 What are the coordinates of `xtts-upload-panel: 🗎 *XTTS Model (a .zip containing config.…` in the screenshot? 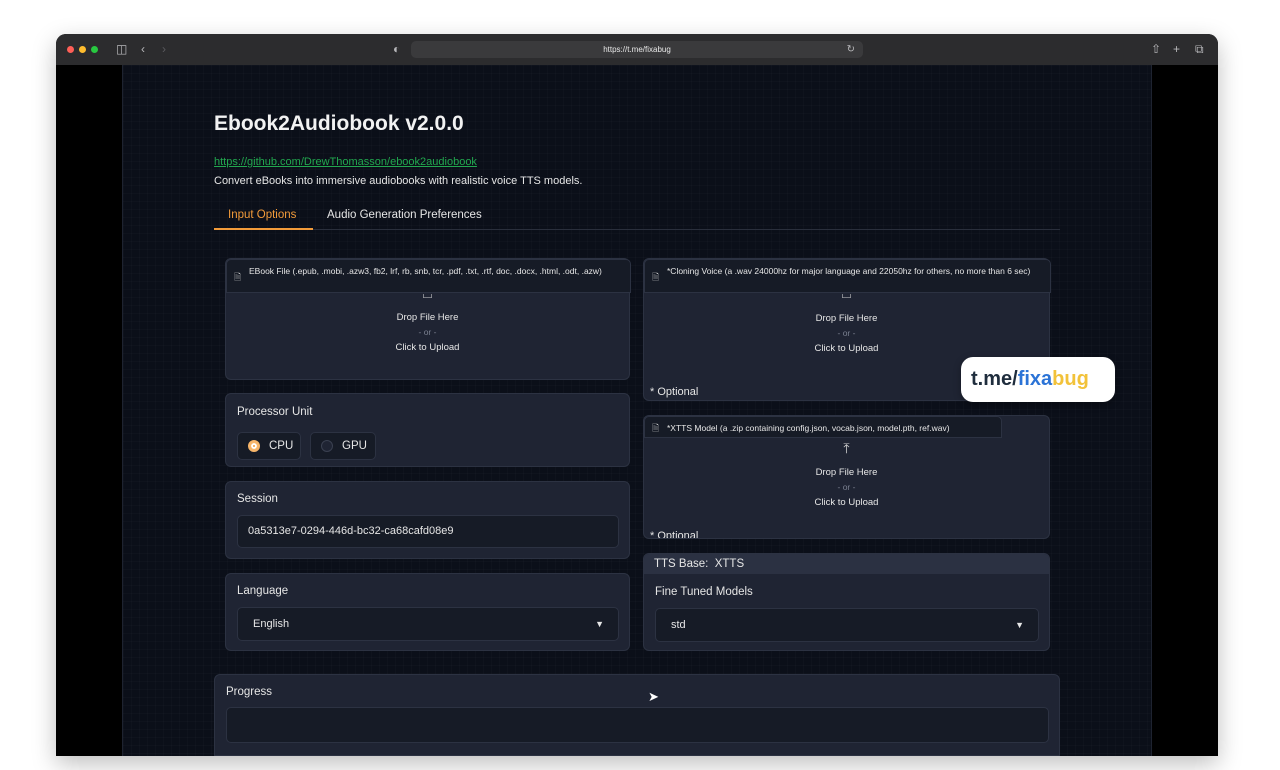 It's located at (846, 477).